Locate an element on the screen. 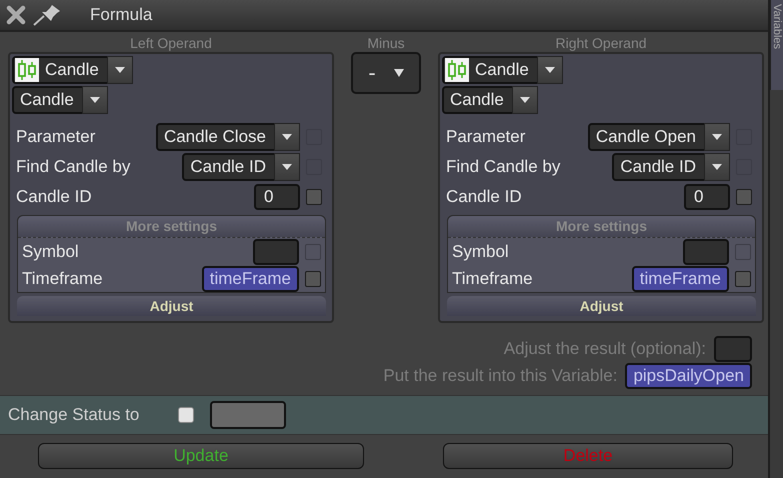 The image size is (783, 478). pin-icon is located at coordinates (47, 15).